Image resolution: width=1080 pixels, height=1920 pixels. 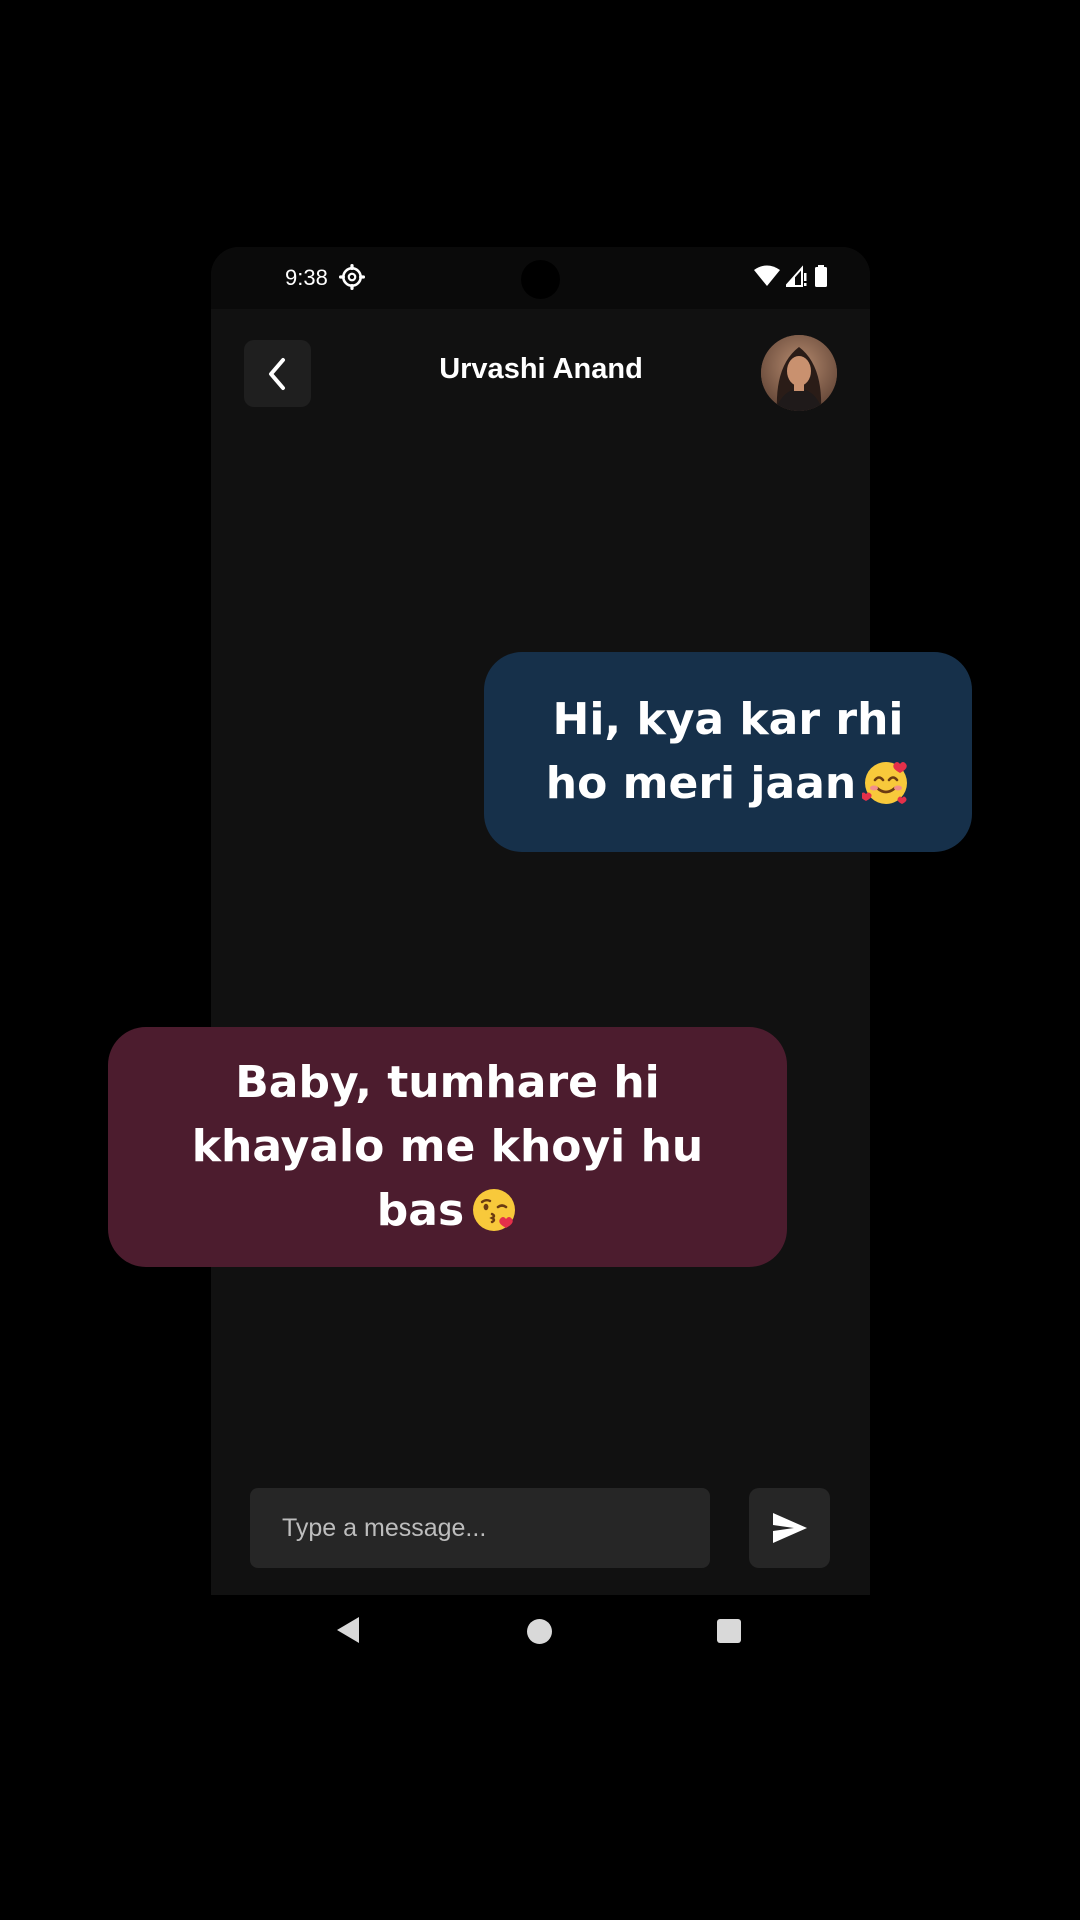 I want to click on avatar-photo, so click(x=799, y=373).